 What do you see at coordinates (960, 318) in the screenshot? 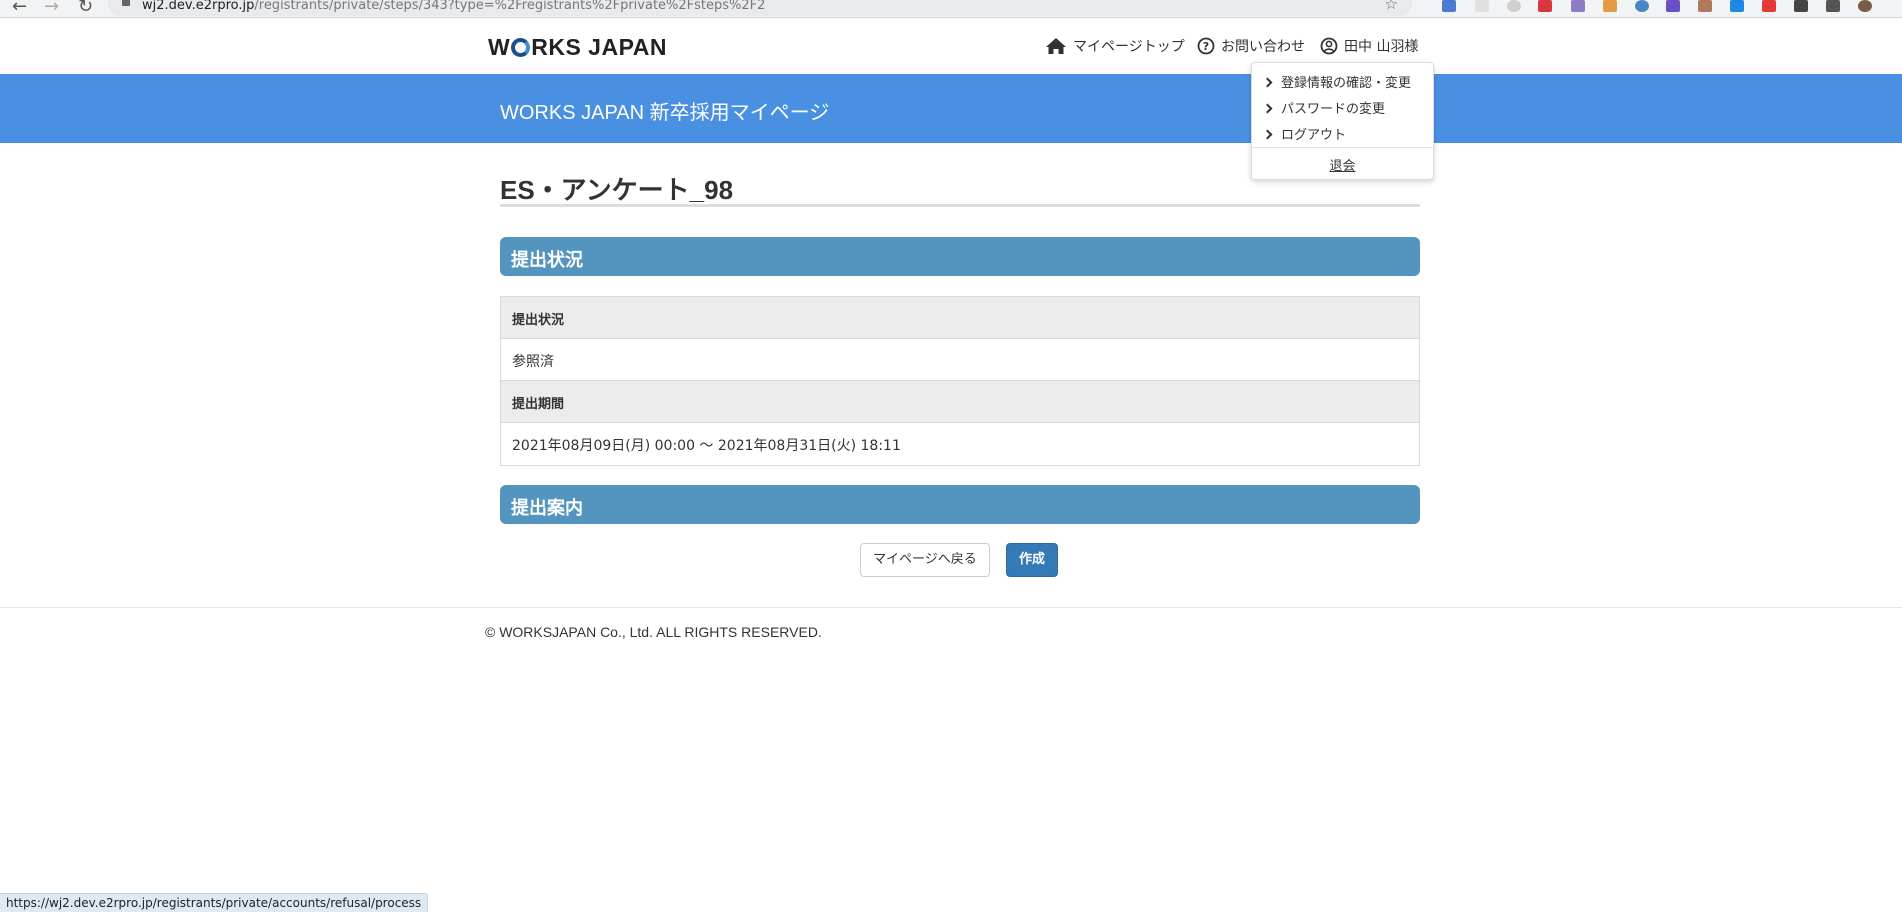
I see `status-label-cell: 提出状況` at bounding box center [960, 318].